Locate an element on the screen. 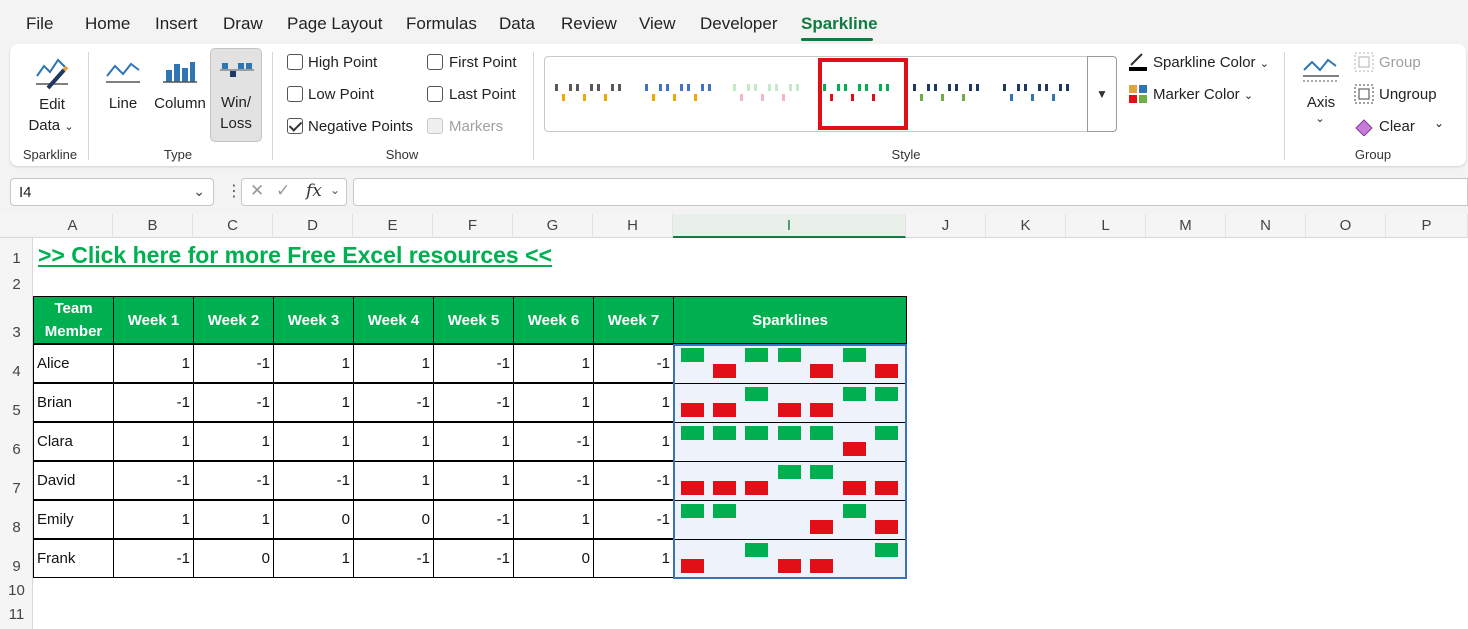  tab-data: Data is located at coordinates (517, 24).